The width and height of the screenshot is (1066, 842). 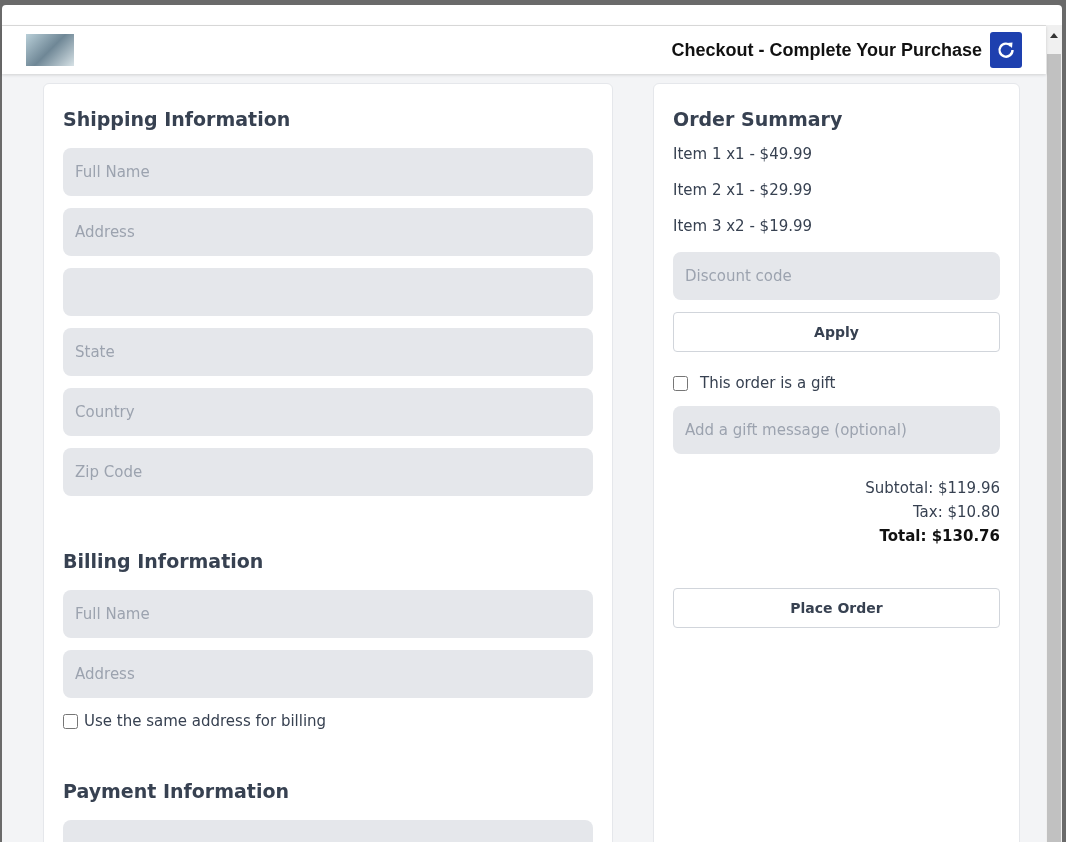 I want to click on page-title: Checkout - Complete Your Purchase, so click(x=826, y=50).